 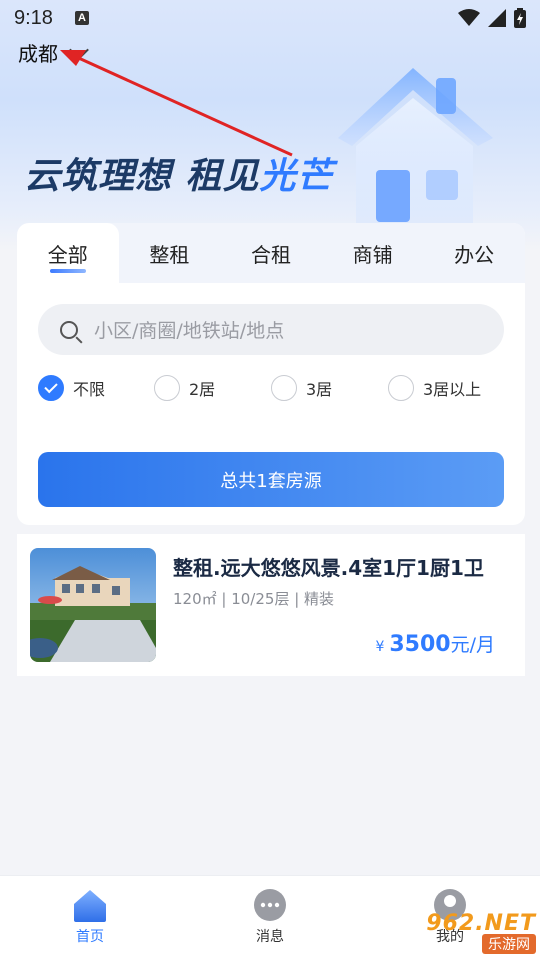 What do you see at coordinates (67, 271) in the screenshot?
I see `tab-indicator` at bounding box center [67, 271].